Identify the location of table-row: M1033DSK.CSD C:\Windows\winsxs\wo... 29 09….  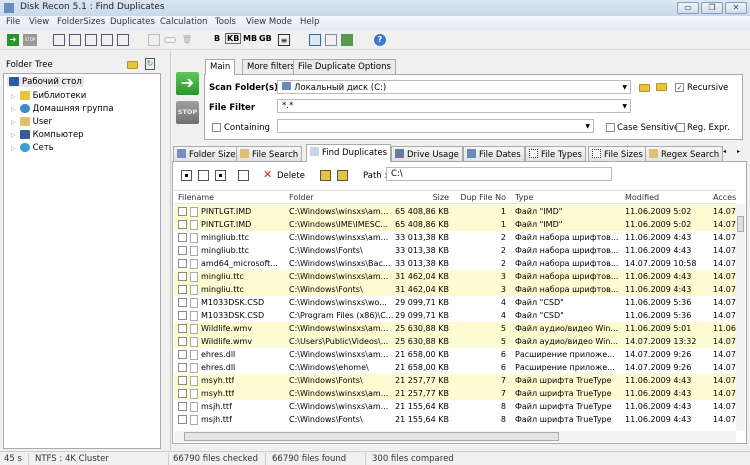
(455, 302).